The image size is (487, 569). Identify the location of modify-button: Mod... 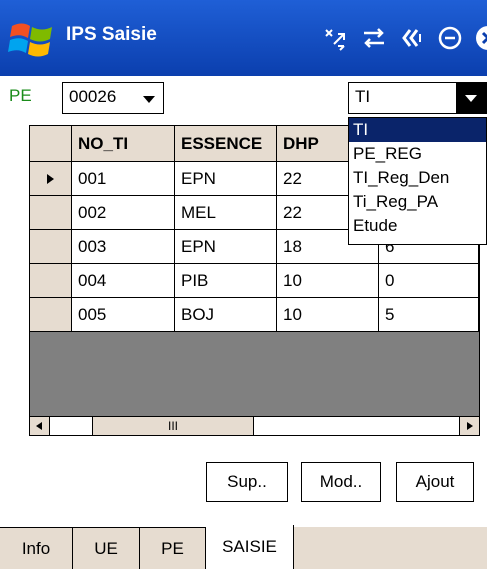
(341, 482).